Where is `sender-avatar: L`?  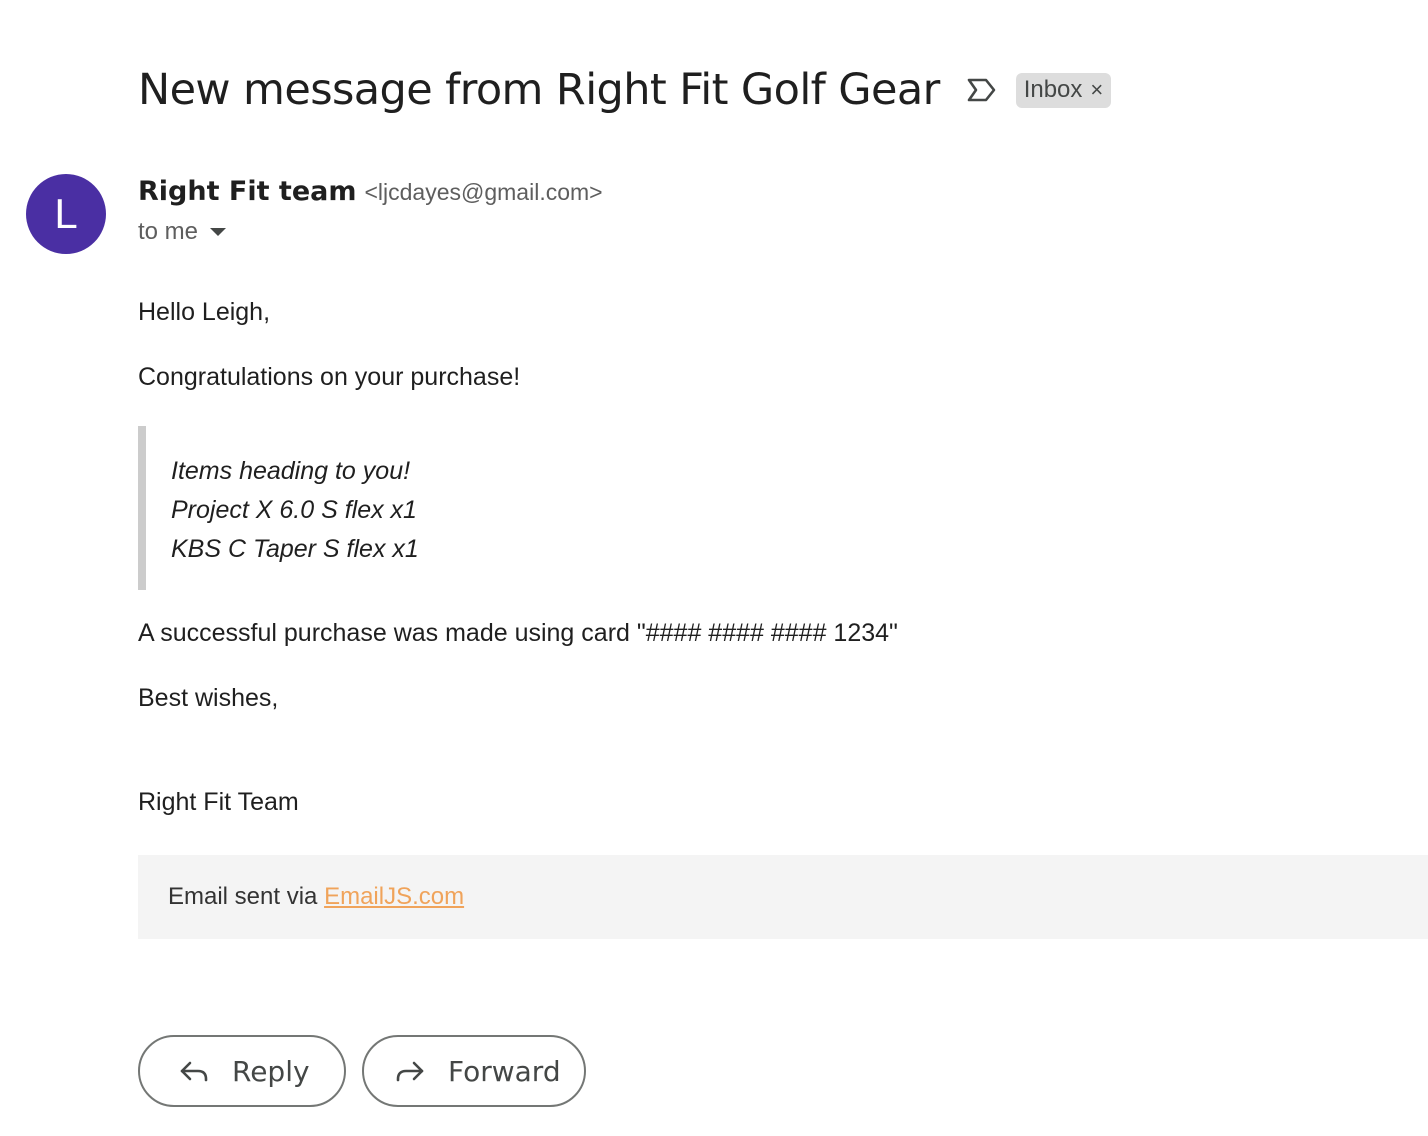
sender-avatar: L is located at coordinates (66, 214).